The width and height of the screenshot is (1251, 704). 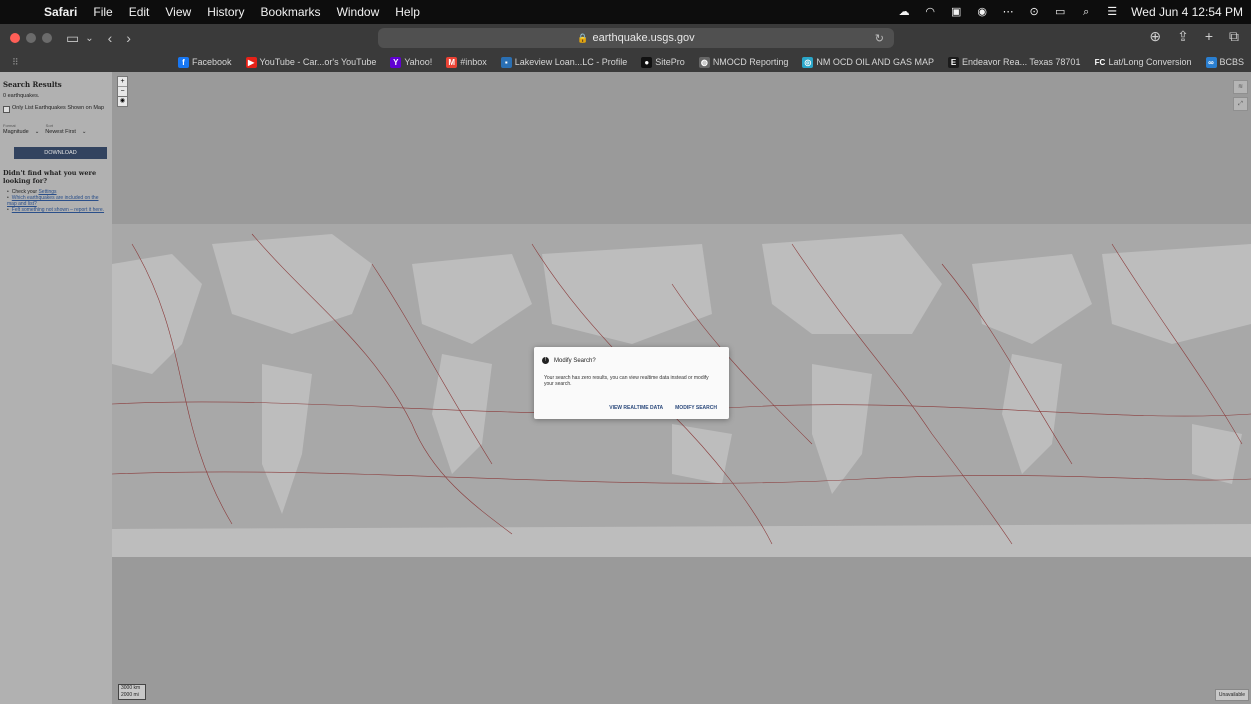 I want to click on menu-file: File, so click(x=102, y=12).